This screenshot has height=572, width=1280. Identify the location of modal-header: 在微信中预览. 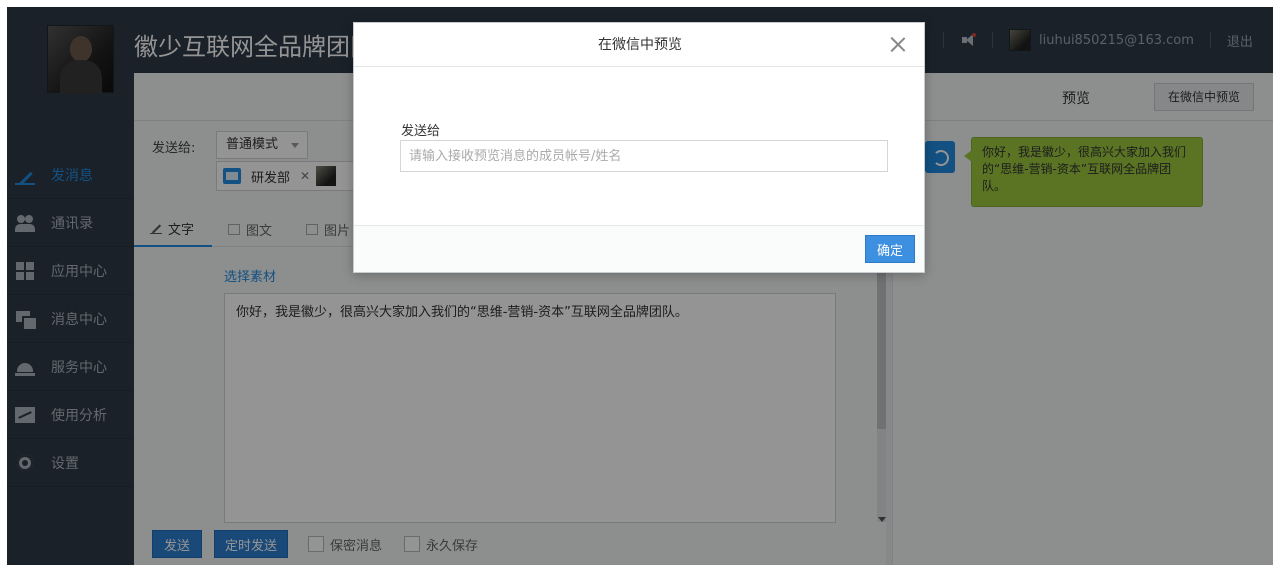
(639, 45).